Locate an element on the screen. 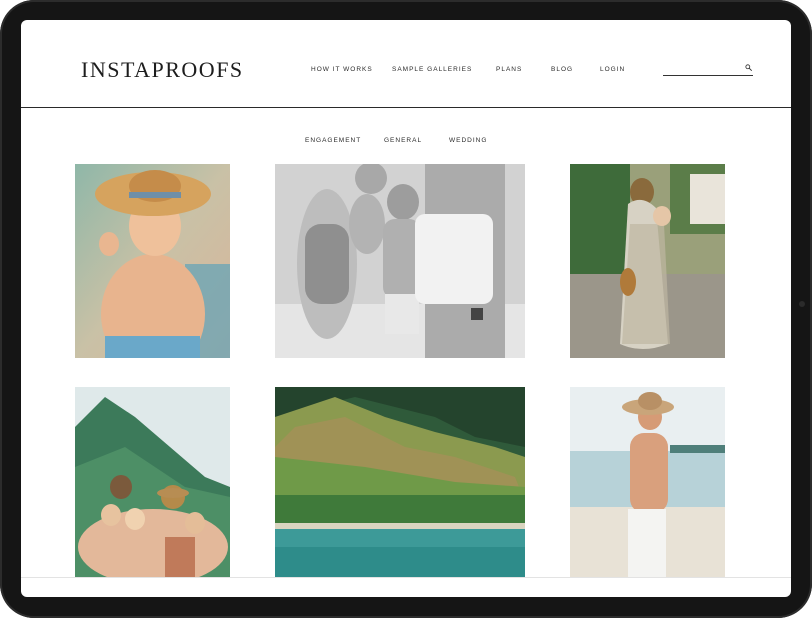 The image size is (812, 618). search-box is located at coordinates (708, 68).